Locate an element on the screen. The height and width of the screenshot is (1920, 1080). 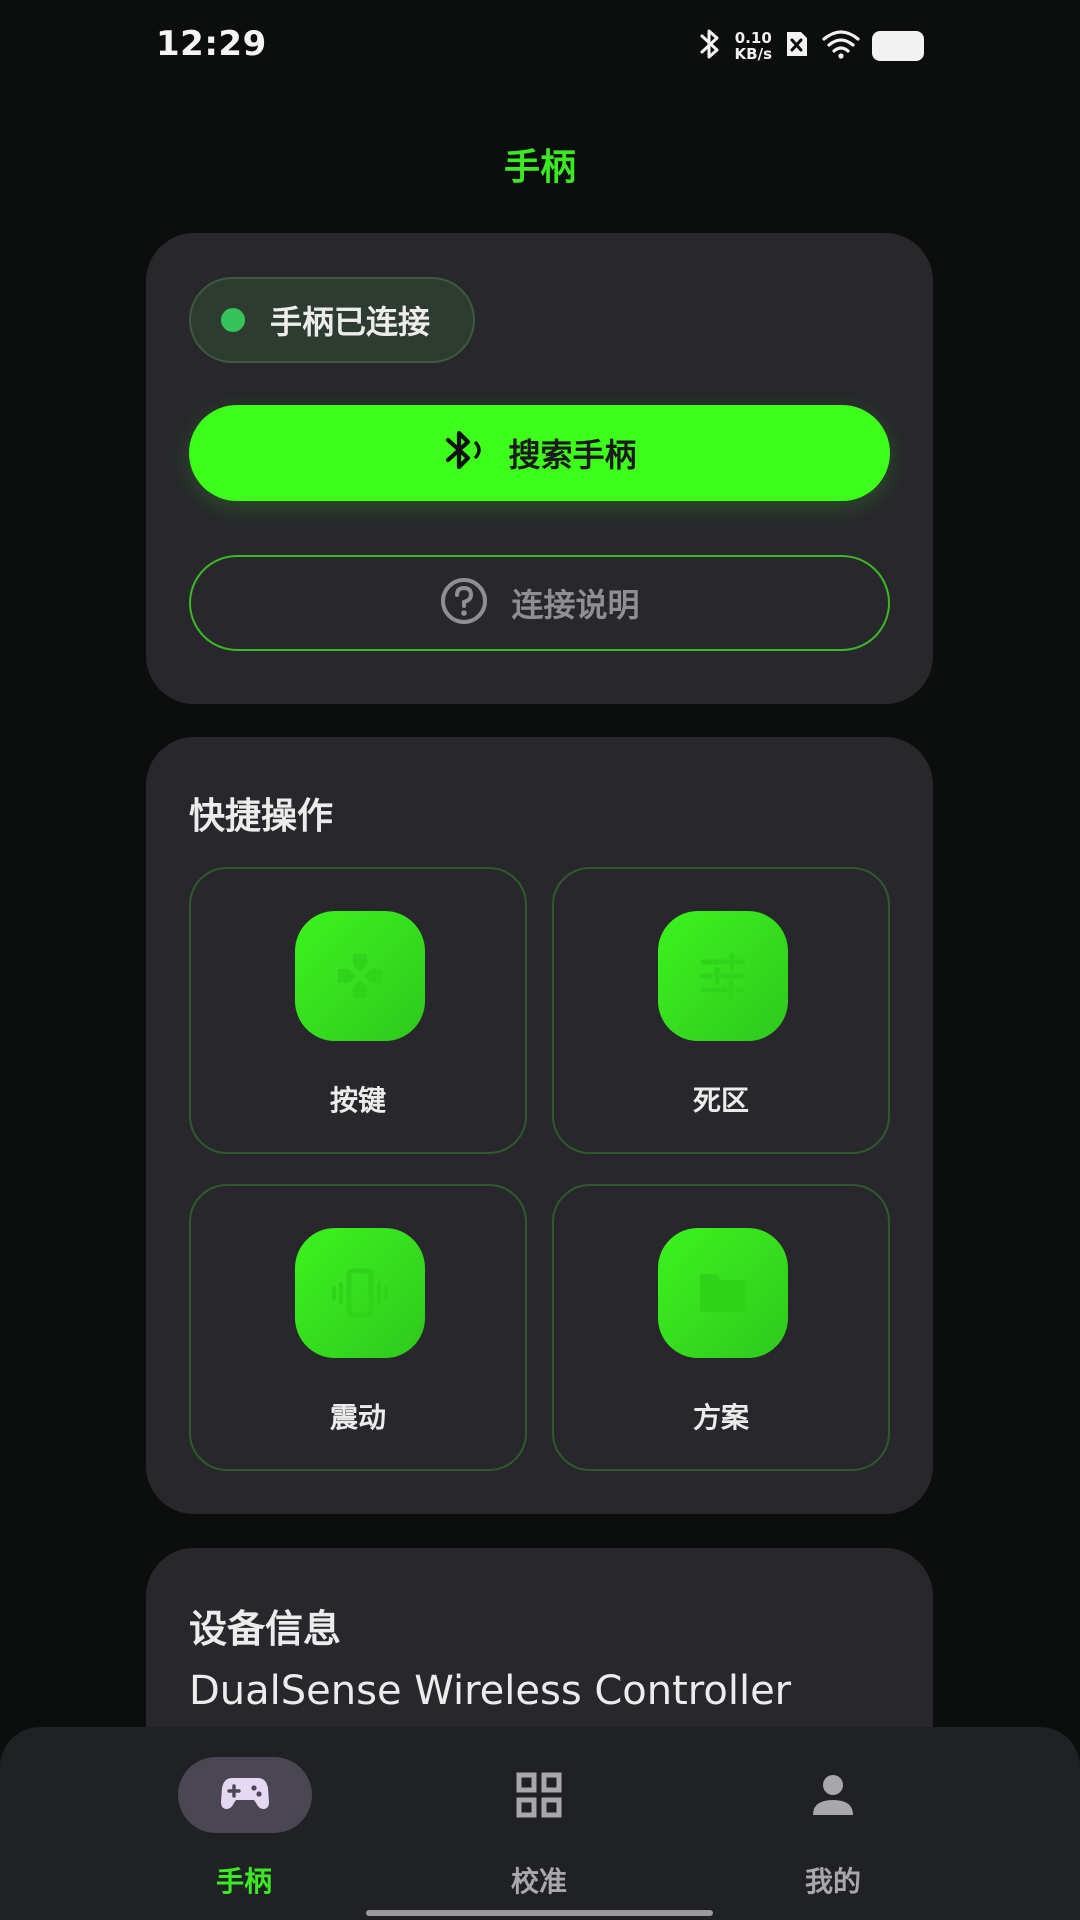
quick-action-label: 震动 is located at coordinates (357, 1417).